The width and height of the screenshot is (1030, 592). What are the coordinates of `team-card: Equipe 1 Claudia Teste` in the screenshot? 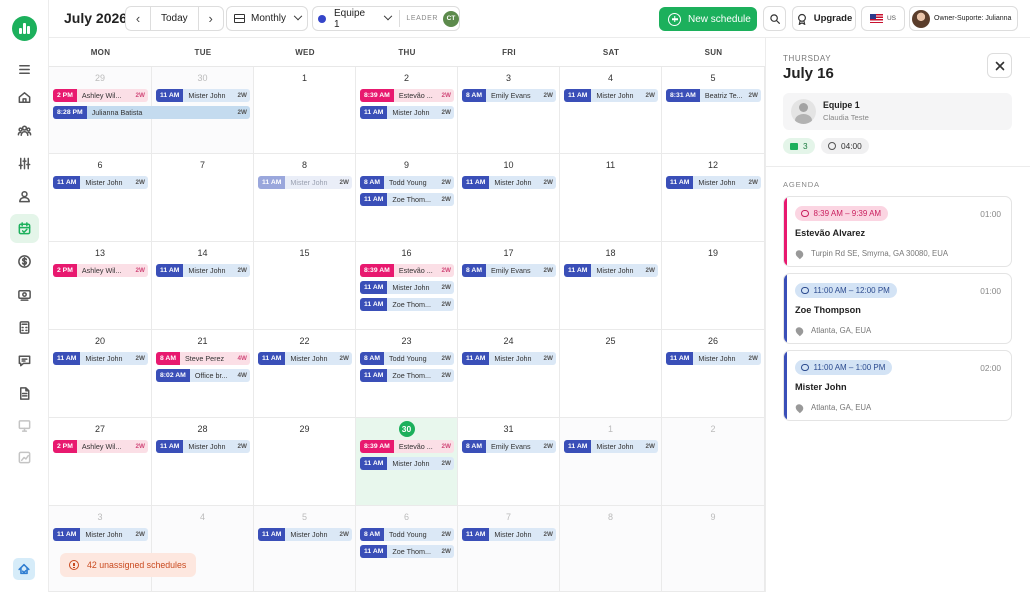 It's located at (897, 111).